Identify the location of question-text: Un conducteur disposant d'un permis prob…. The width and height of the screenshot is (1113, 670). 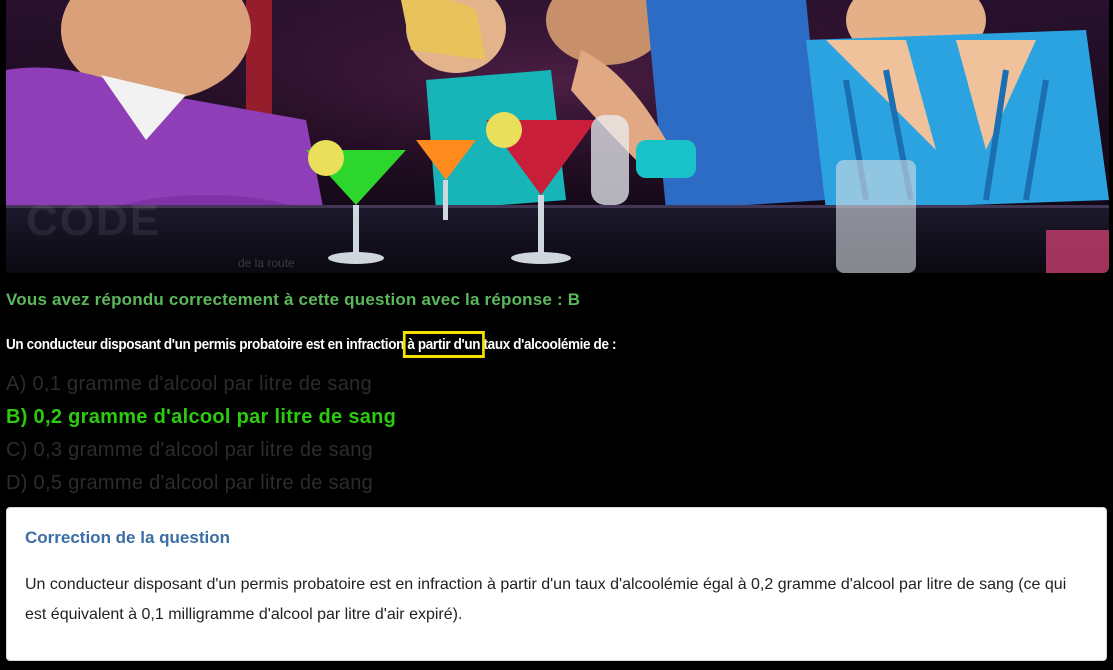
(311, 344).